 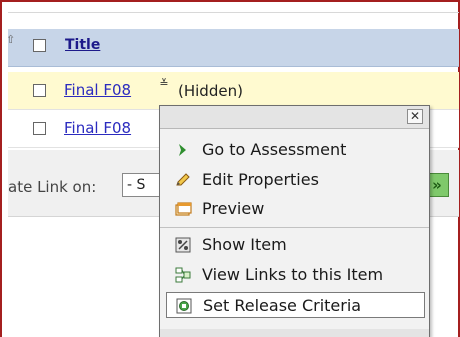 What do you see at coordinates (210, 91) in the screenshot?
I see `item-status: (Hidden)` at bounding box center [210, 91].